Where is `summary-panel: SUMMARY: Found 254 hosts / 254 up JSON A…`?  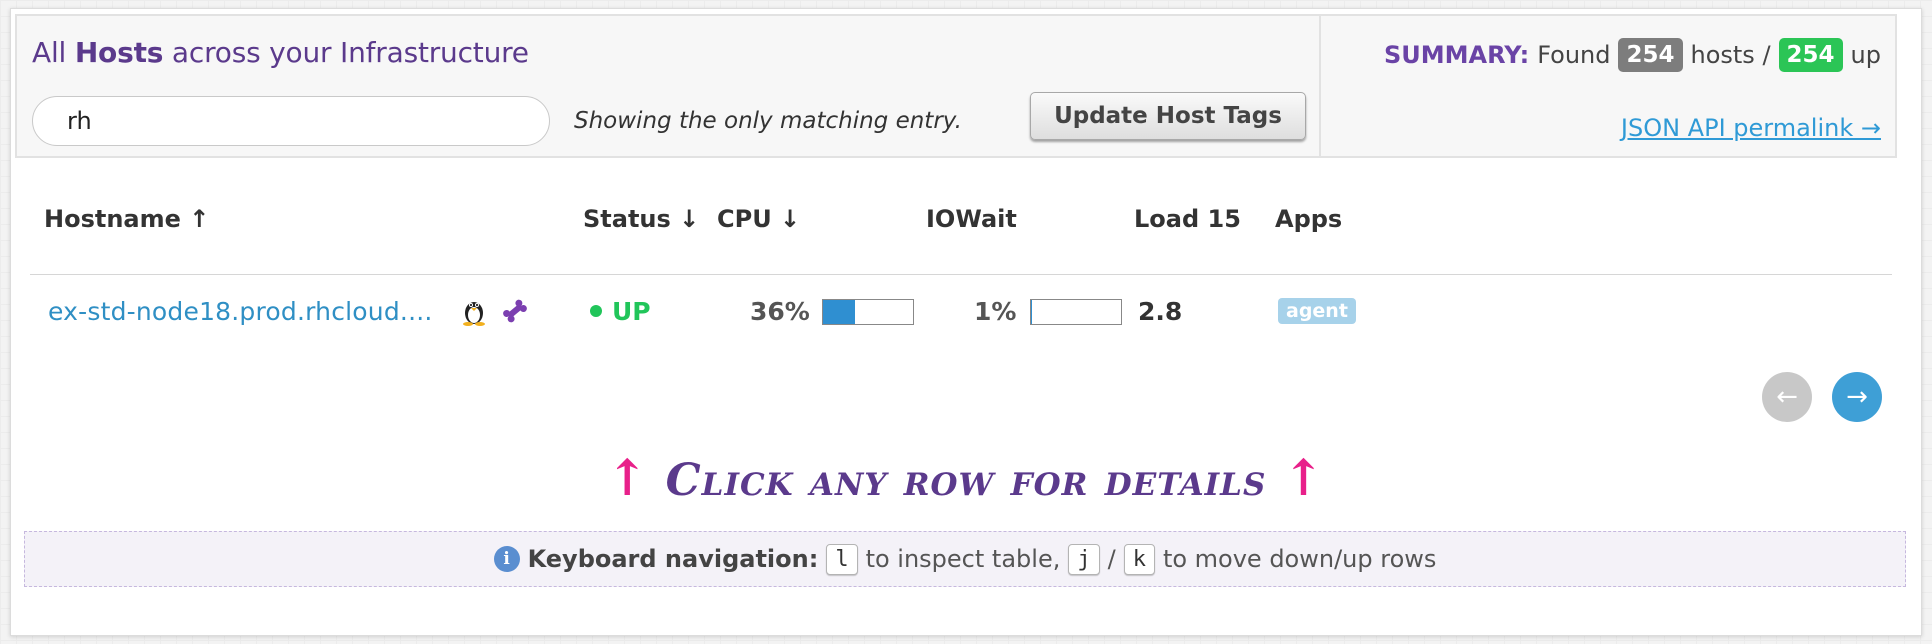
summary-panel: SUMMARY: Found 254 hosts / 254 up JSON A… is located at coordinates (1607, 86).